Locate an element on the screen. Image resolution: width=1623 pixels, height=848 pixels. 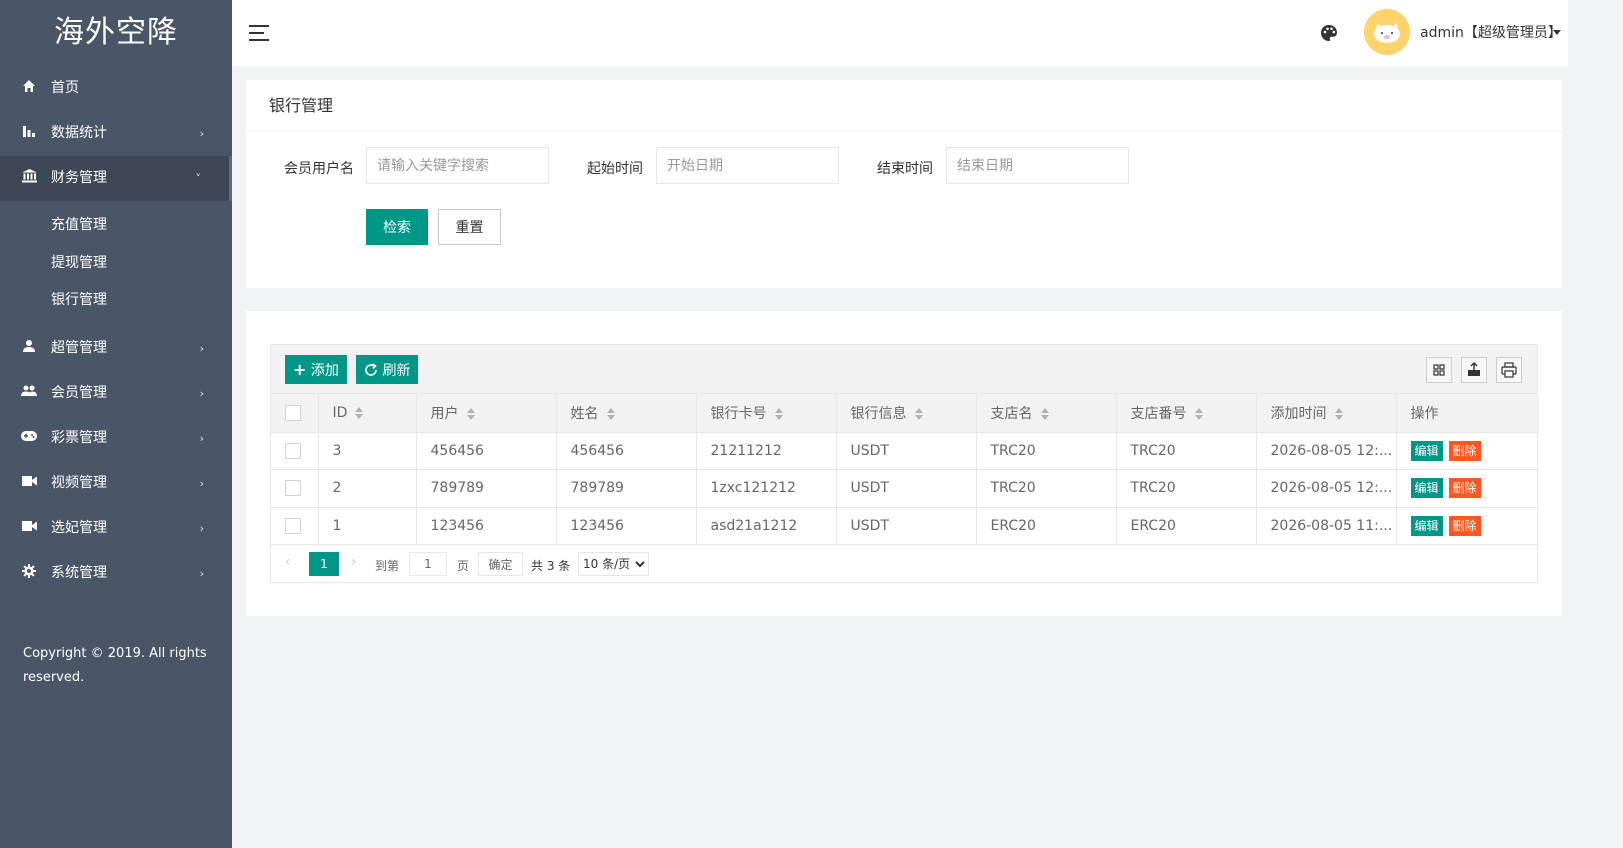
cell-branch-no: ERC20 is located at coordinates (1186, 526).